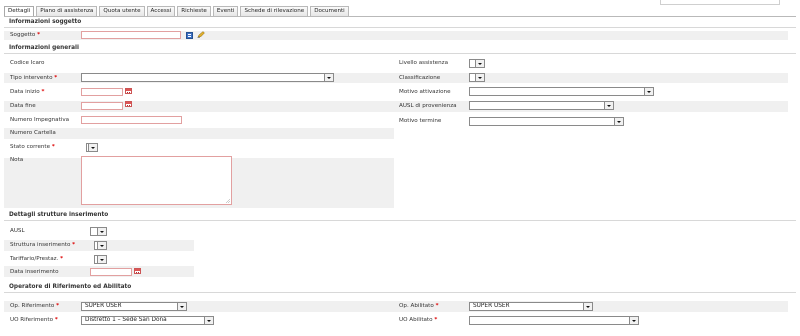 The width and height of the screenshot is (800, 336). I want to click on numero-impegnativa-label: Numero Impegnativa, so click(40, 120).